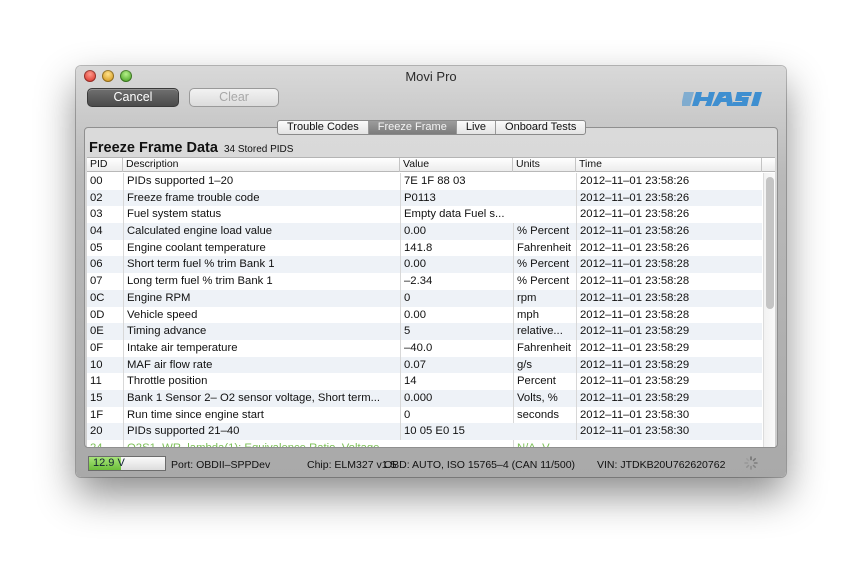 The width and height of the screenshot is (860, 581). Describe the element at coordinates (97, 347) in the screenshot. I see `pid-cell: 0F` at that location.